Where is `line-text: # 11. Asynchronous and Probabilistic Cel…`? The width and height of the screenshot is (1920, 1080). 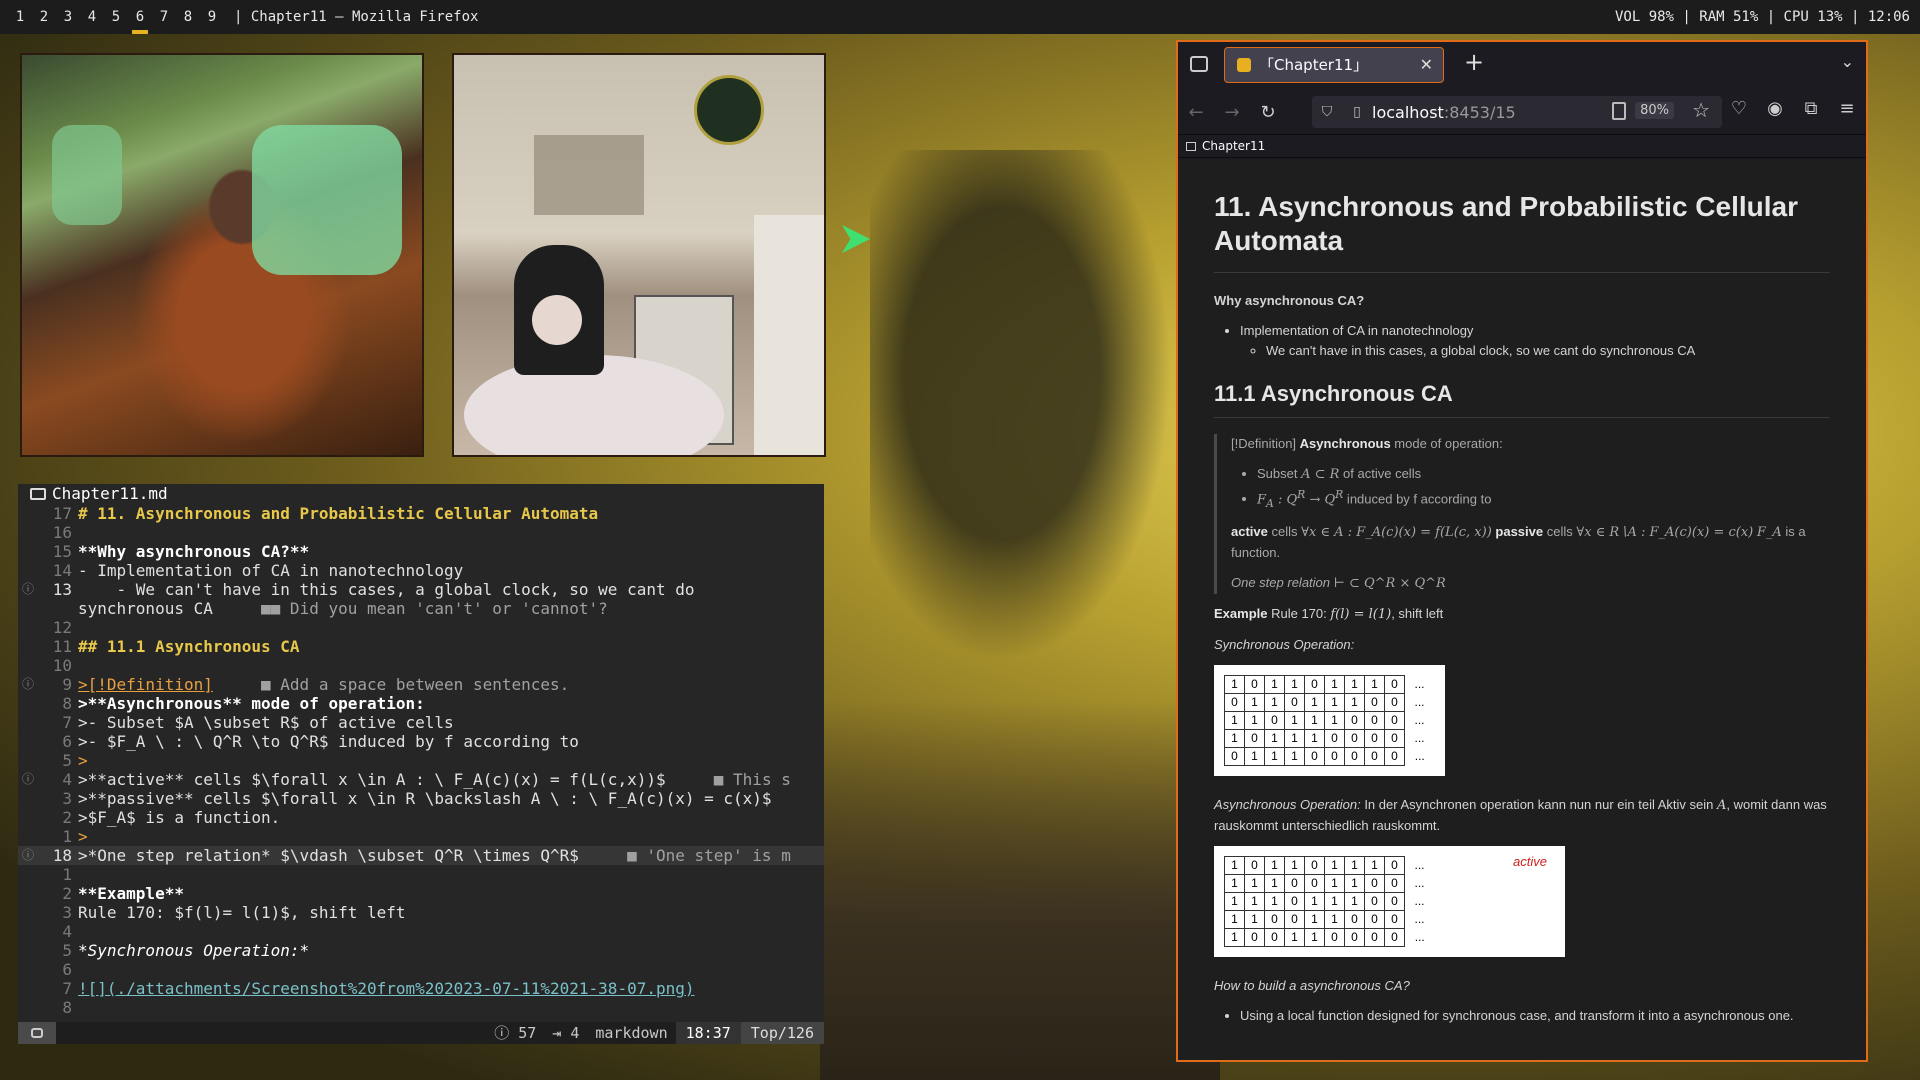 line-text: # 11. Asynchronous and Probabilistic Cel… is located at coordinates (451, 513).